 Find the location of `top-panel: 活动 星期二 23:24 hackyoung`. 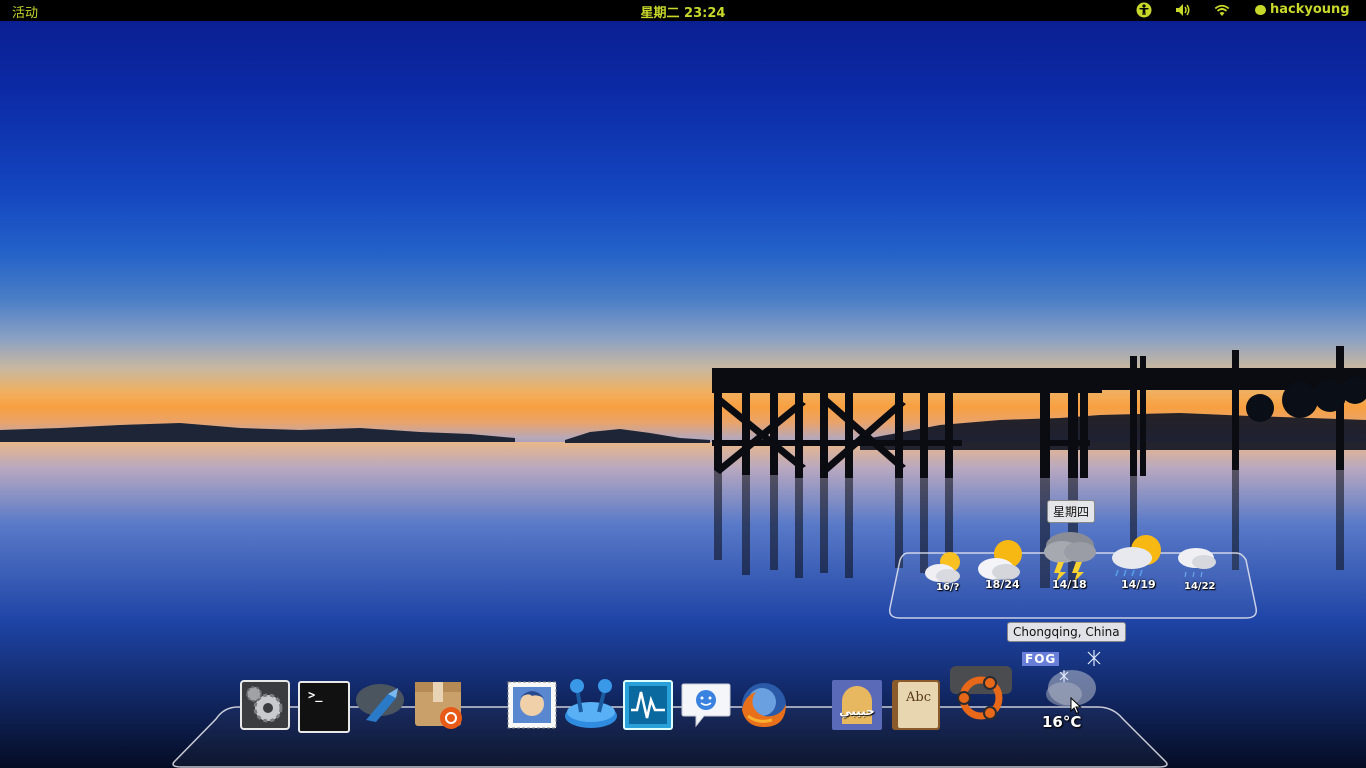

top-panel: 活动 星期二 23:24 hackyoung is located at coordinates (683, 10).